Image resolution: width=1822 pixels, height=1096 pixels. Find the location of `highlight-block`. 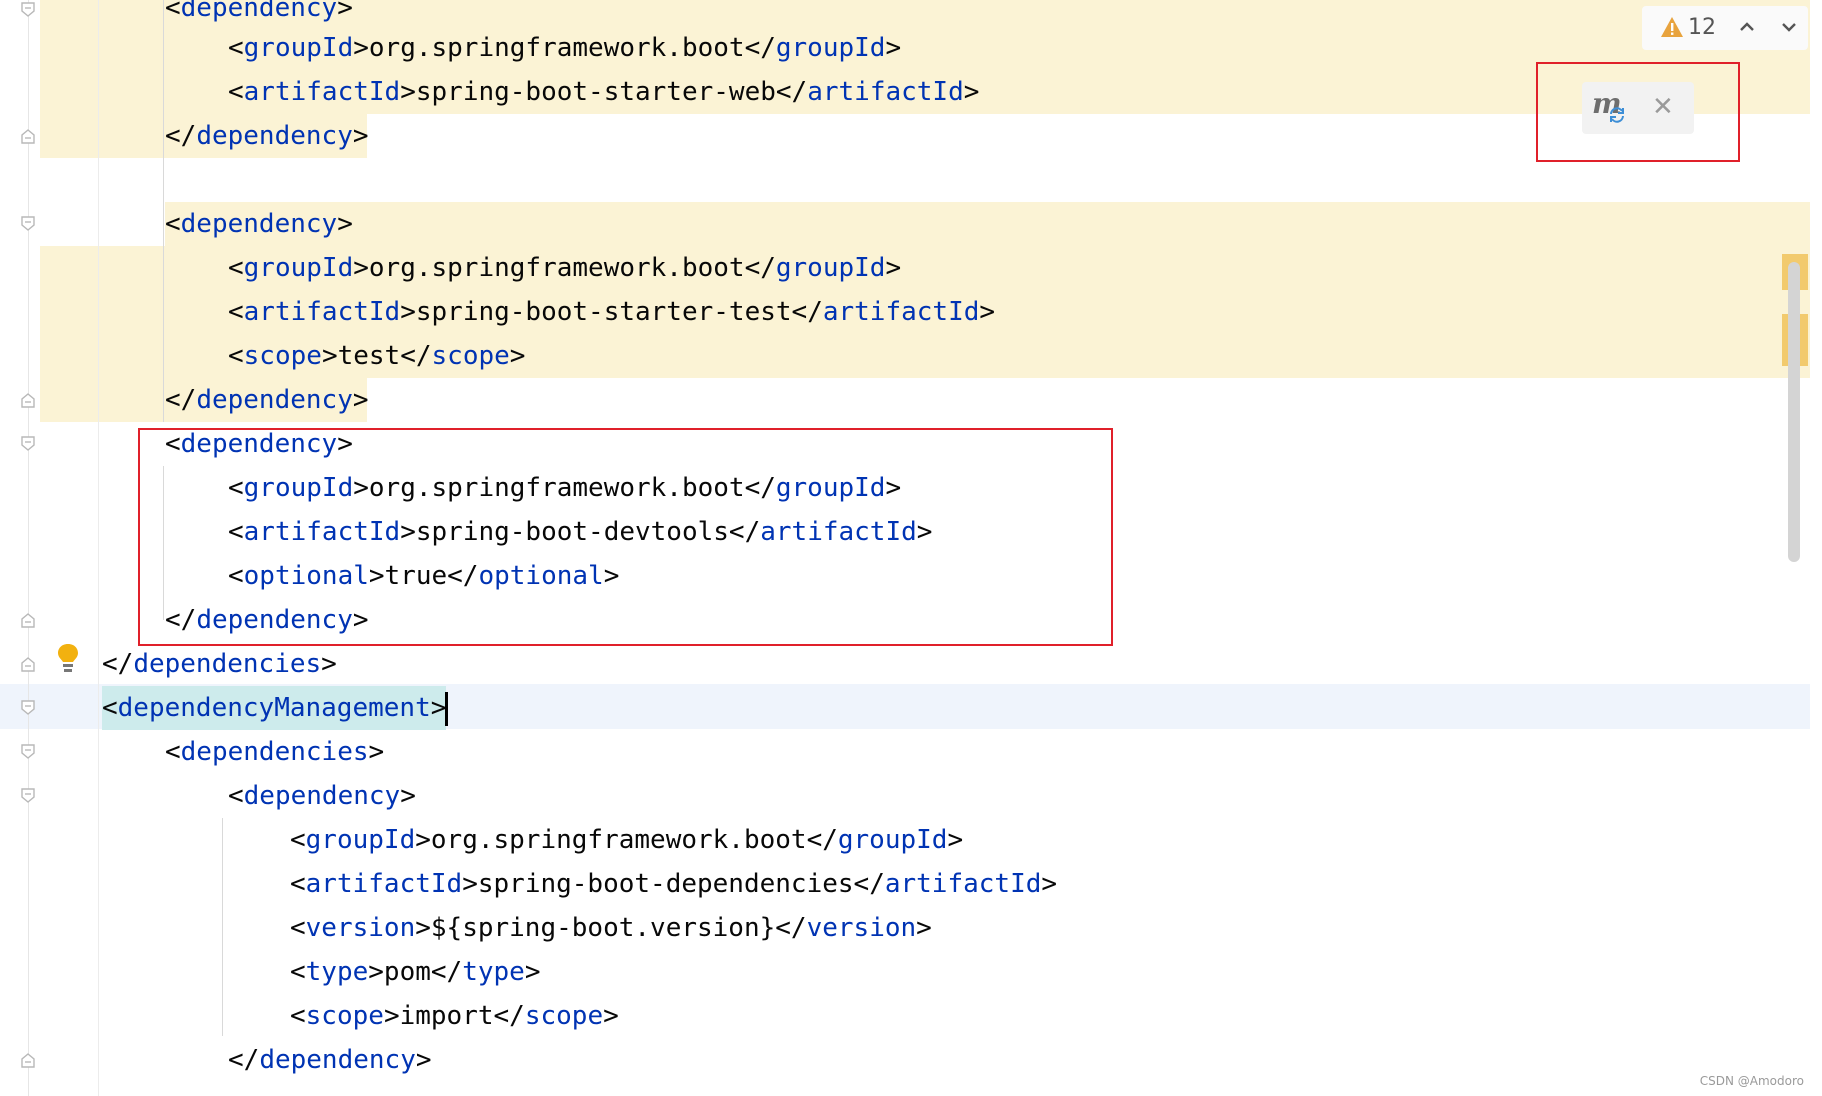

highlight-block is located at coordinates (987, 224).